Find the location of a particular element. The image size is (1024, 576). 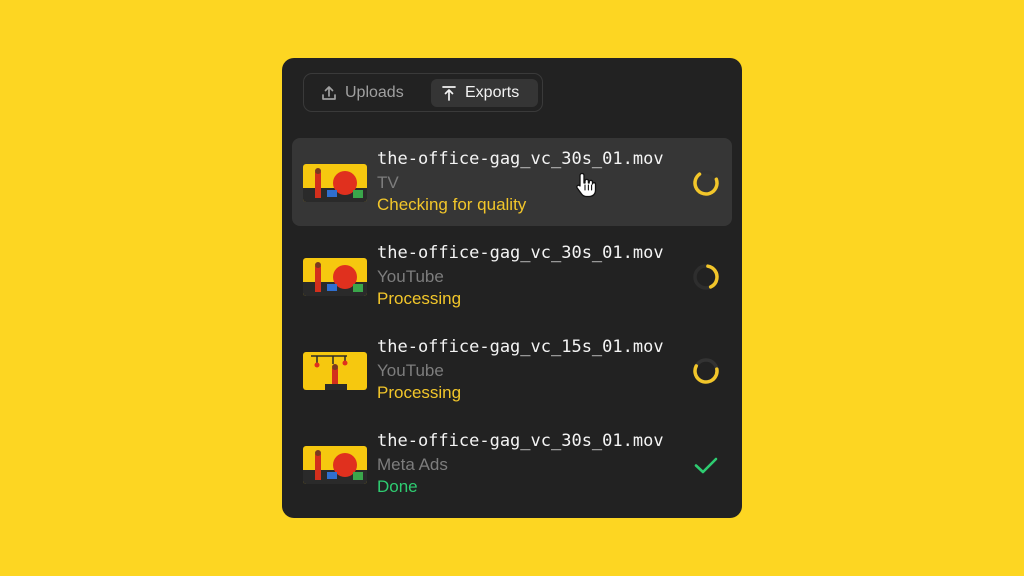

tab-bar: Uploads Exports is located at coordinates (423, 92).